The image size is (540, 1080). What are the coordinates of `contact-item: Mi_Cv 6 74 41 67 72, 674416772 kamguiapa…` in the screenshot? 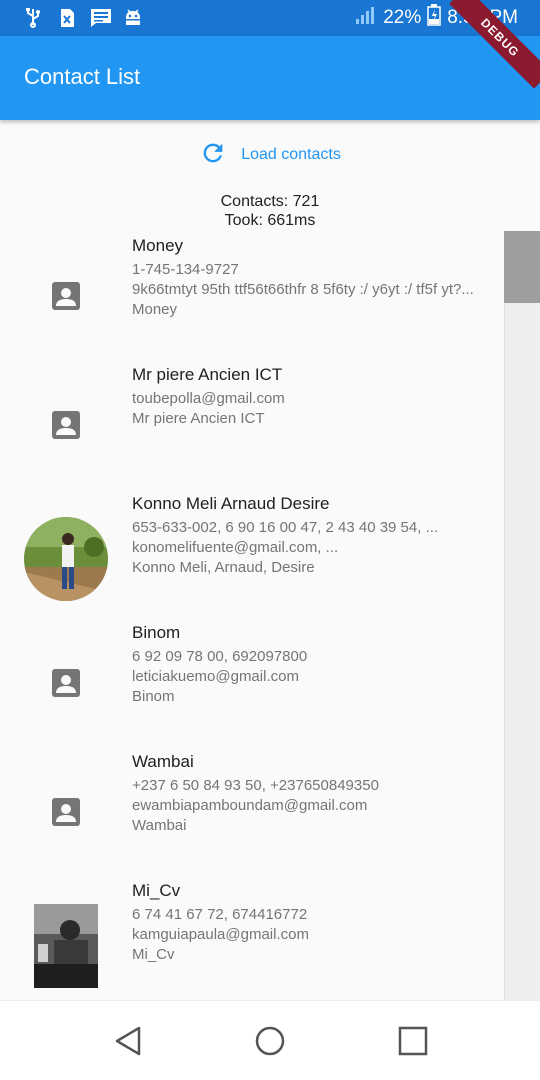 It's located at (252, 940).